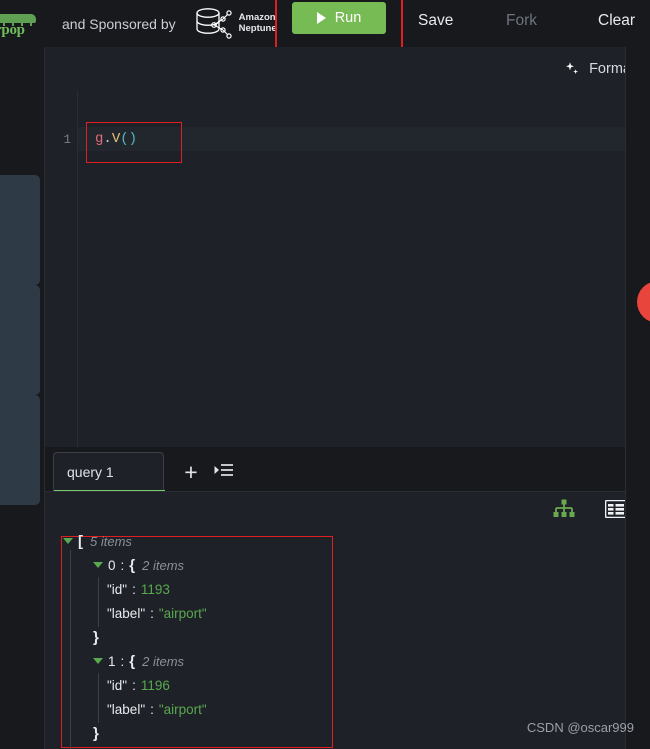 The height and width of the screenshot is (749, 650). What do you see at coordinates (347, 469) in the screenshot?
I see `query-tab-bar: query 1 +` at bounding box center [347, 469].